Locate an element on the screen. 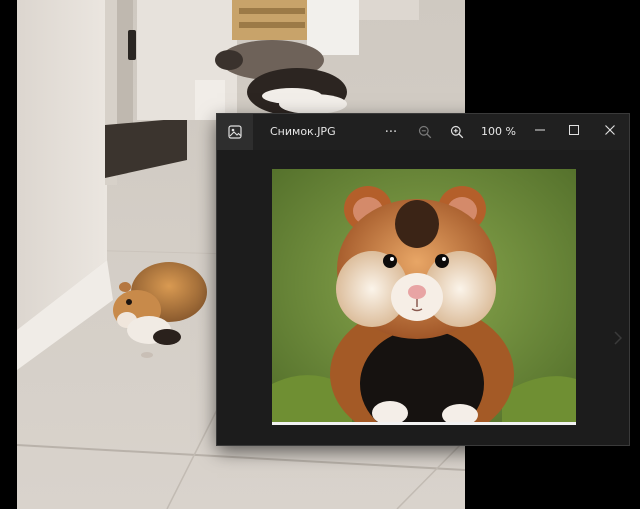 Image resolution: width=640 pixels, height=509 pixels. more-options-label: ··· is located at coordinates (391, 132).